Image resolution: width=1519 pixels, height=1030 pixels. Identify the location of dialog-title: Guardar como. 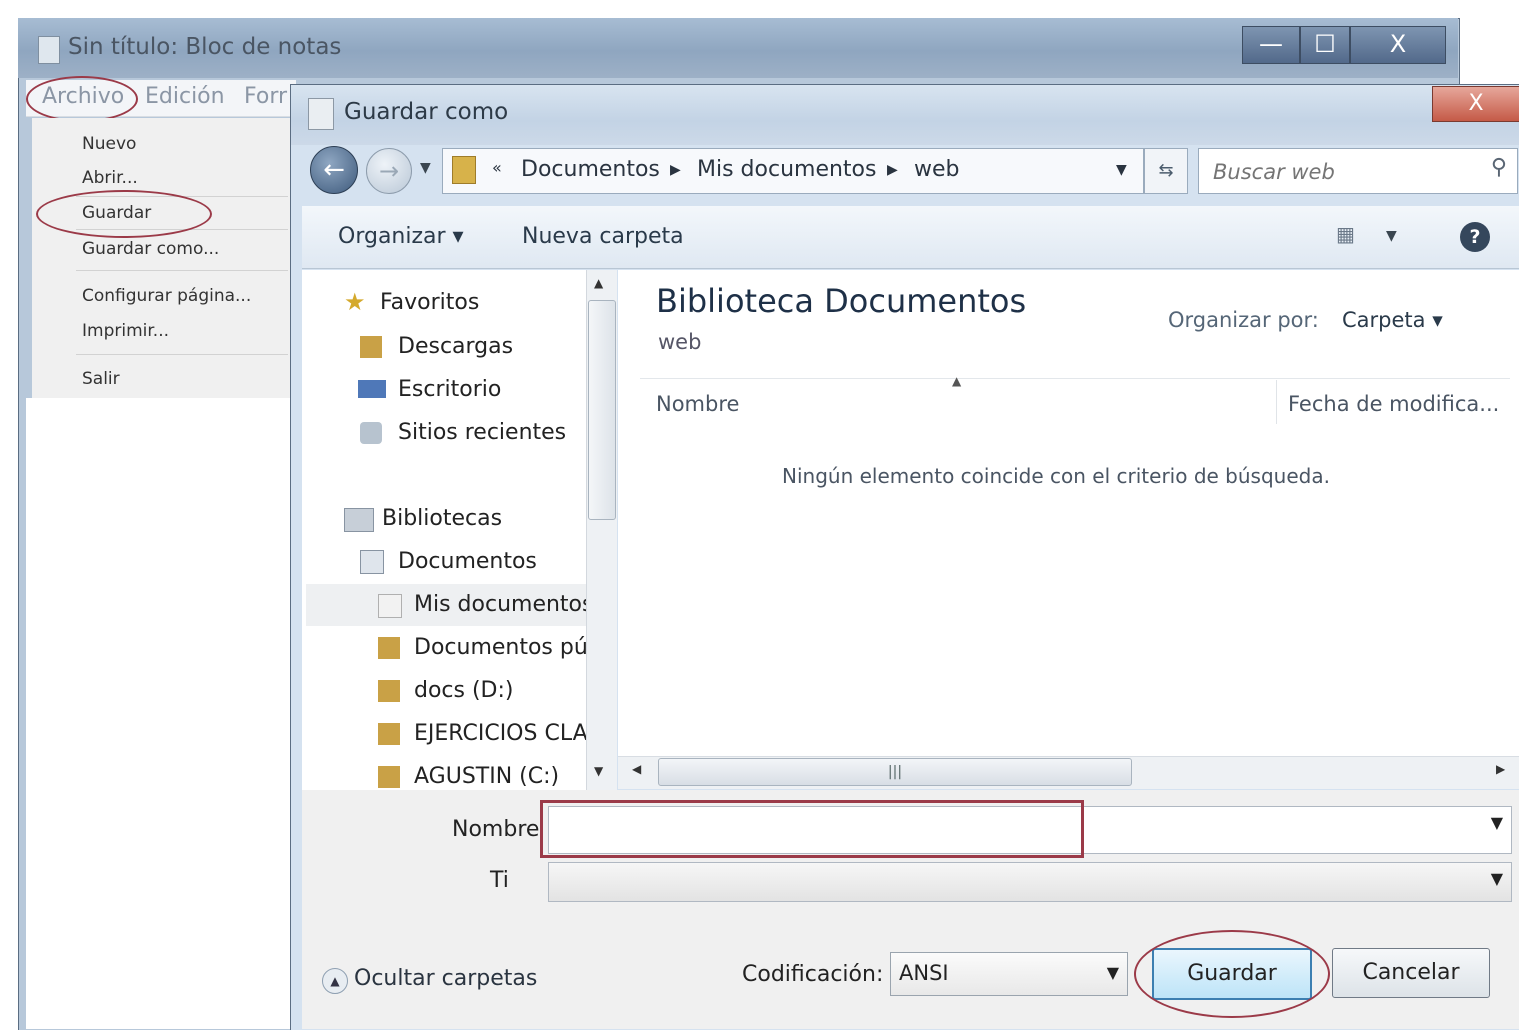
(426, 112).